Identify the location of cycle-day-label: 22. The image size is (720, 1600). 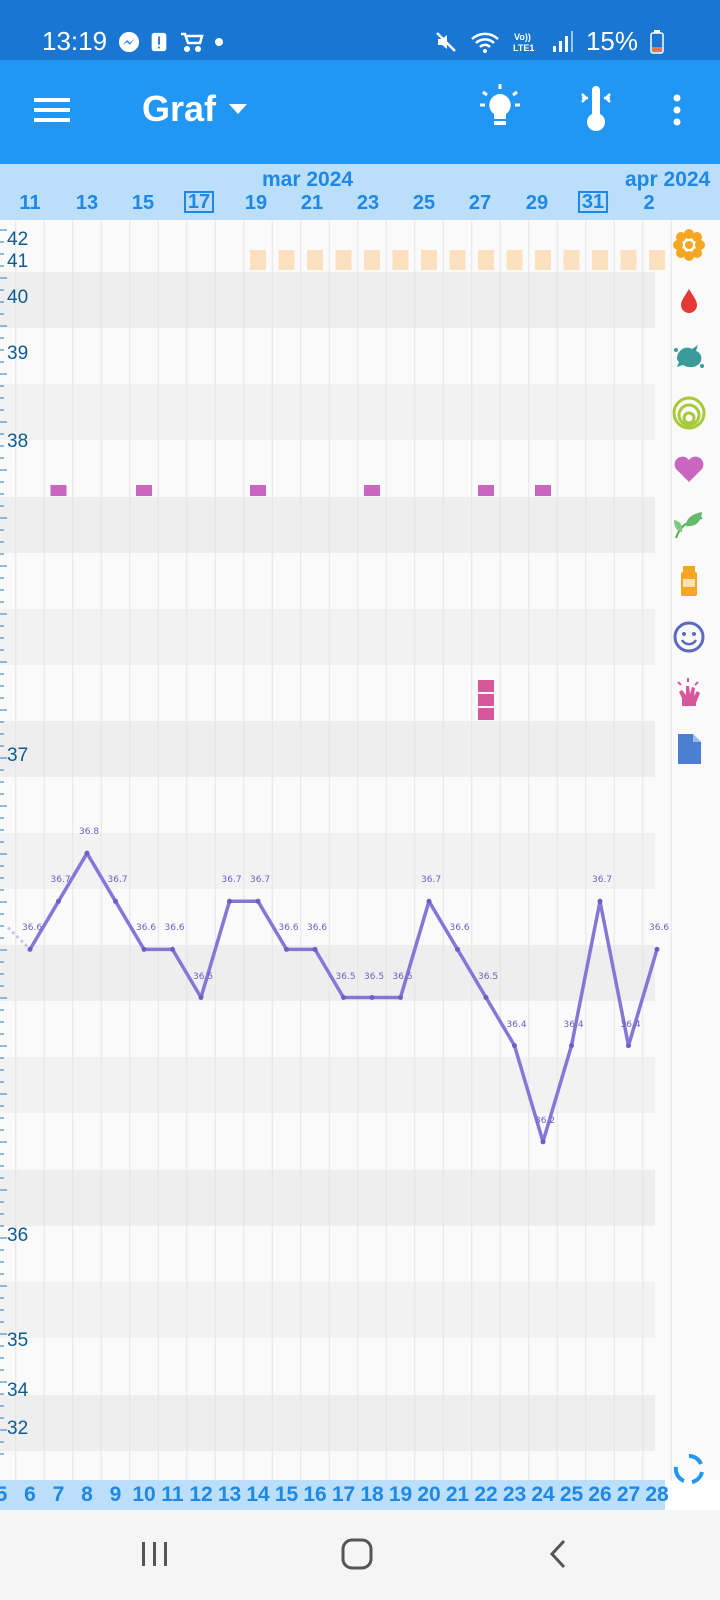
(486, 1495).